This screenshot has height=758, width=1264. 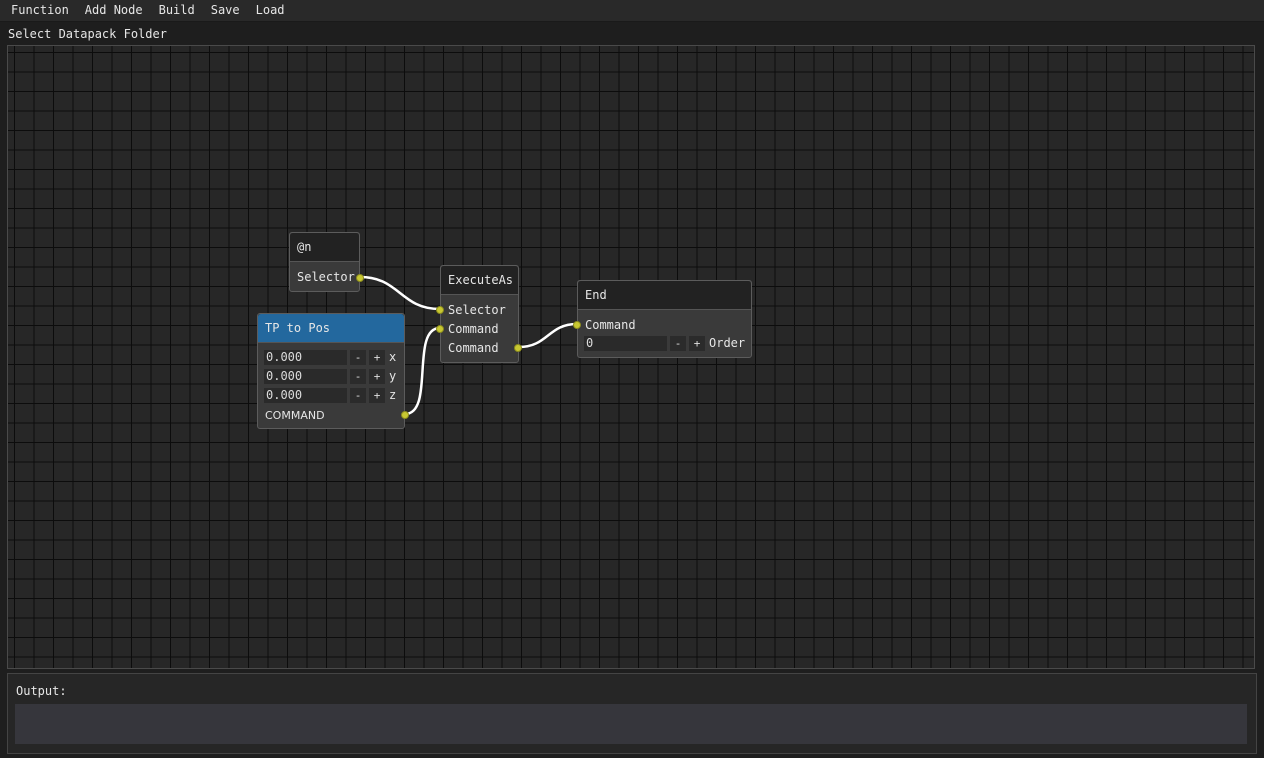 I want to click on z-label: z, so click(x=393, y=395).